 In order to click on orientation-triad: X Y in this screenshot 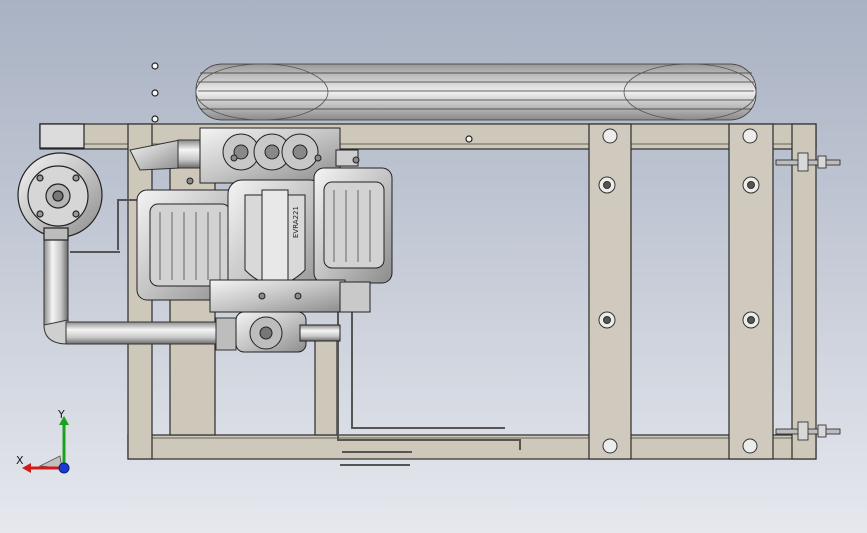, I will do `click(43, 442)`.